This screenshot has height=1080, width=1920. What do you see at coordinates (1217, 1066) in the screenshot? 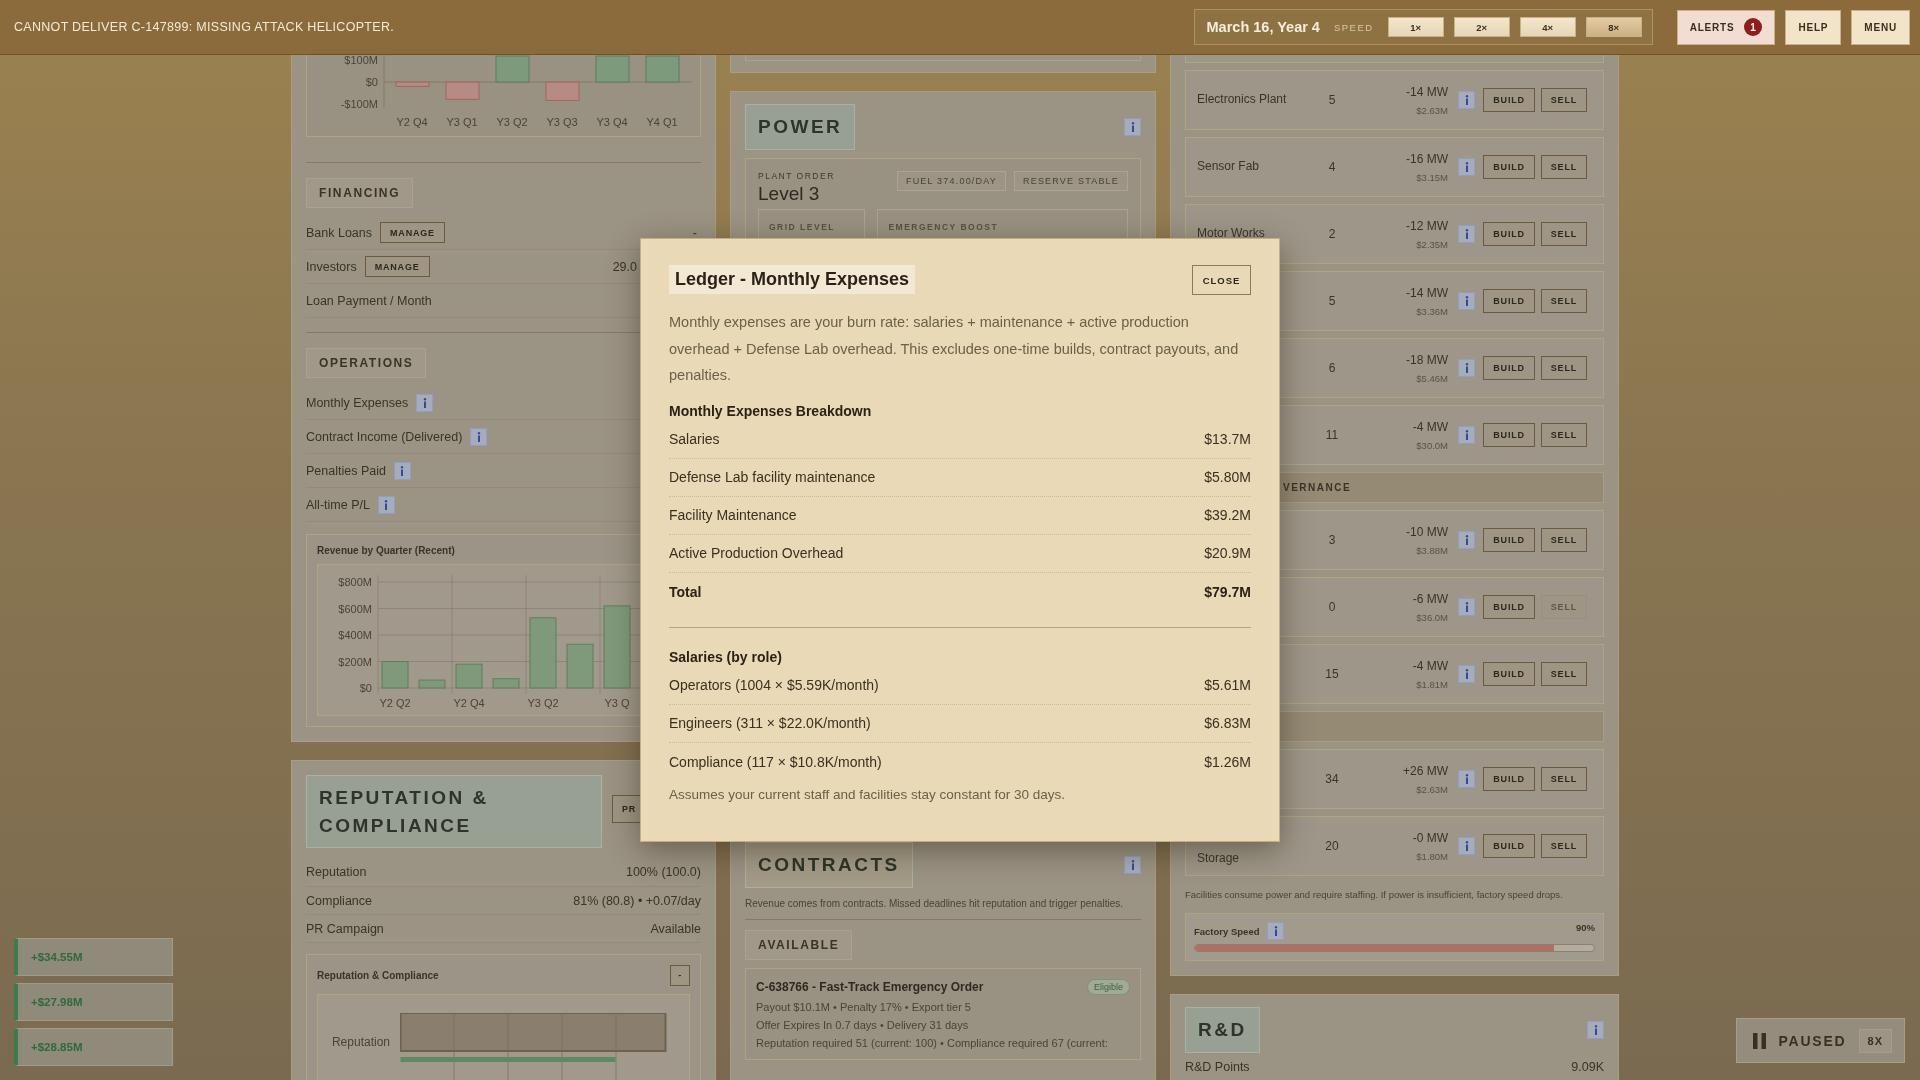
I see `row-label: R&D Points` at bounding box center [1217, 1066].